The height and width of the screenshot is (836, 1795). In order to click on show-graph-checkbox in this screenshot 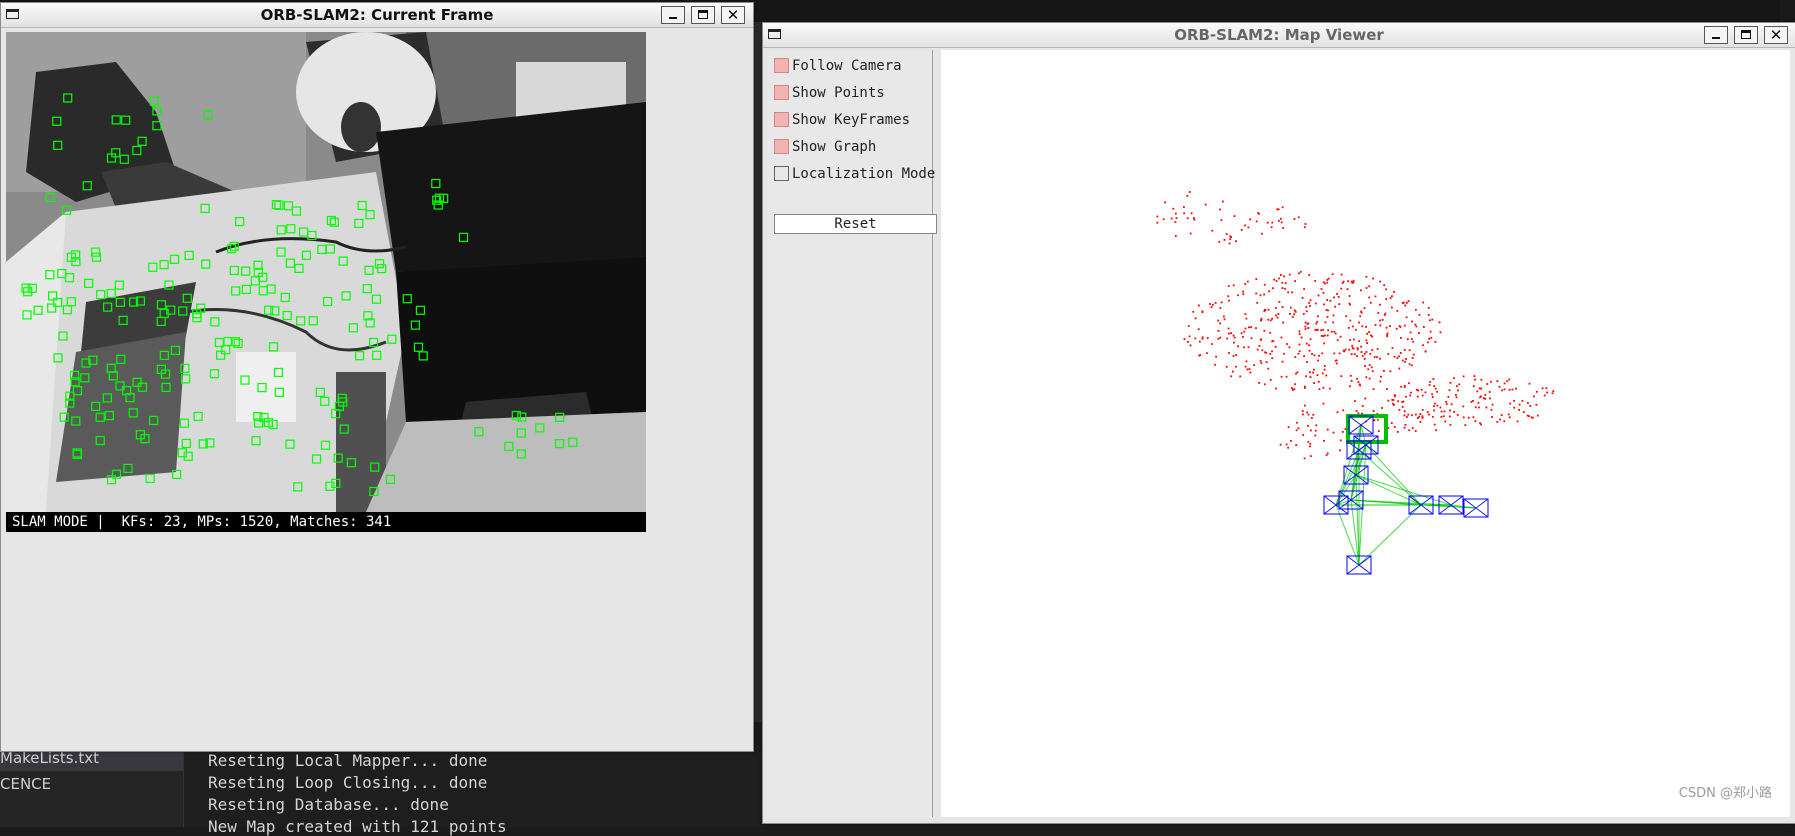, I will do `click(781, 146)`.